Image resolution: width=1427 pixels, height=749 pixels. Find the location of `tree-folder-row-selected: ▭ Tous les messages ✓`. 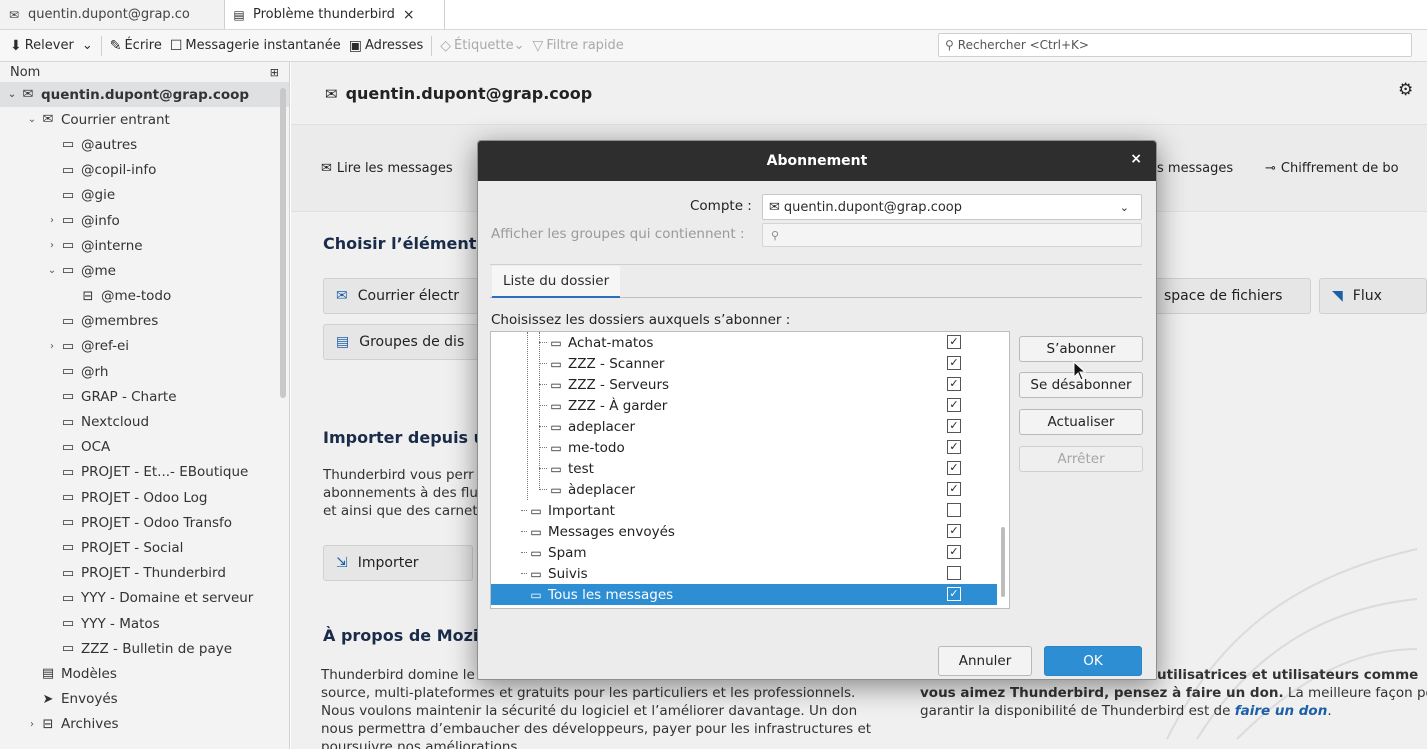

tree-folder-row-selected: ▭ Tous les messages ✓ is located at coordinates (744, 594).